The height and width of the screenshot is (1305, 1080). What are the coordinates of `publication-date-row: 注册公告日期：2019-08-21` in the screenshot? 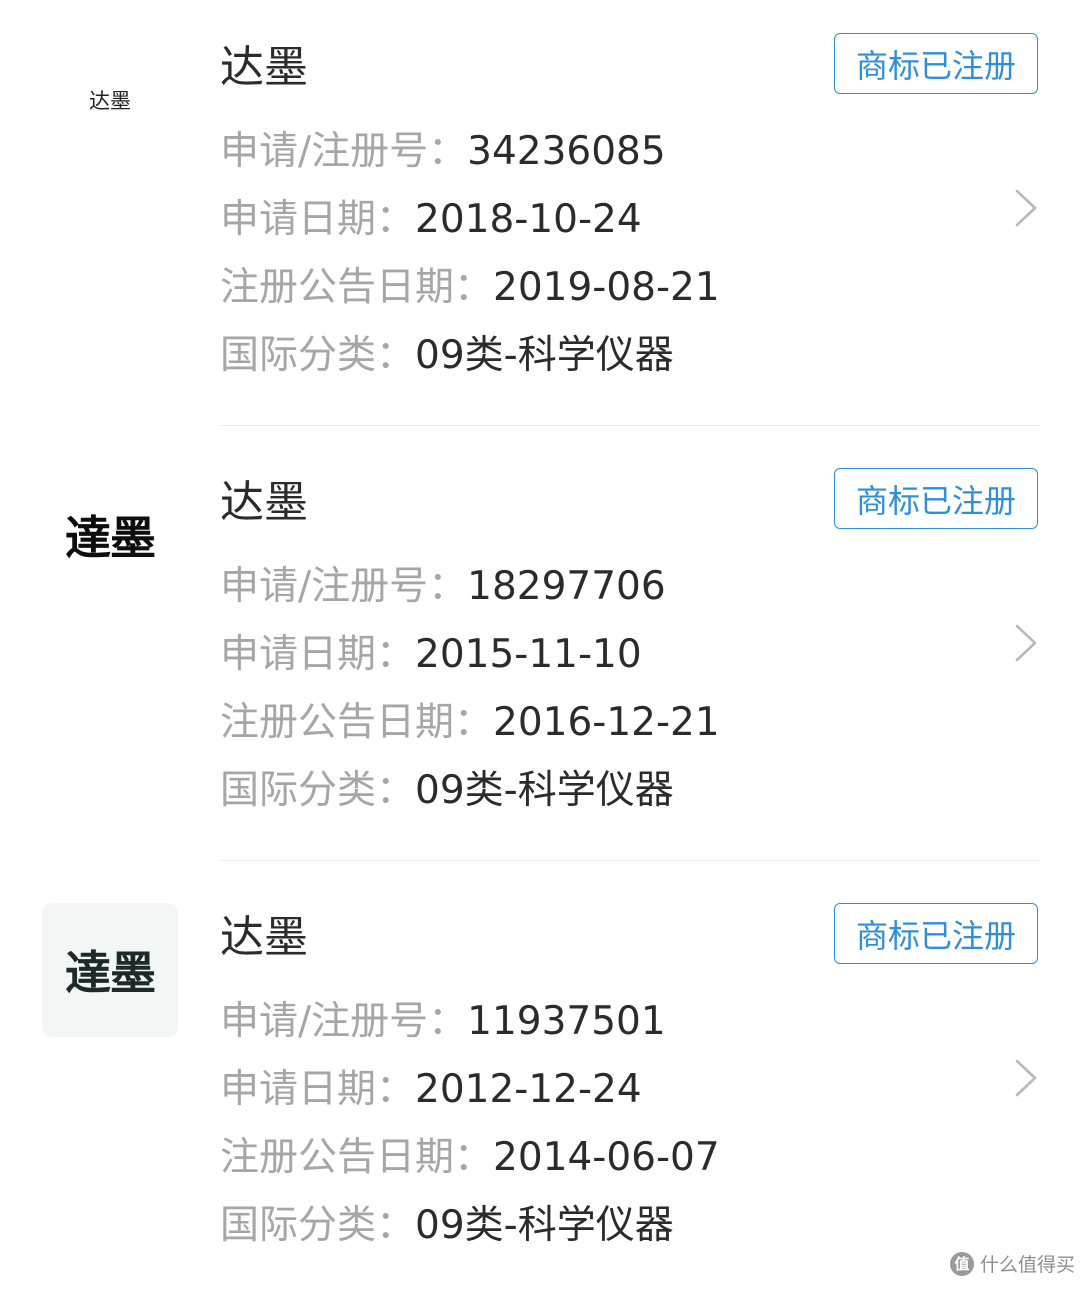 It's located at (470, 288).